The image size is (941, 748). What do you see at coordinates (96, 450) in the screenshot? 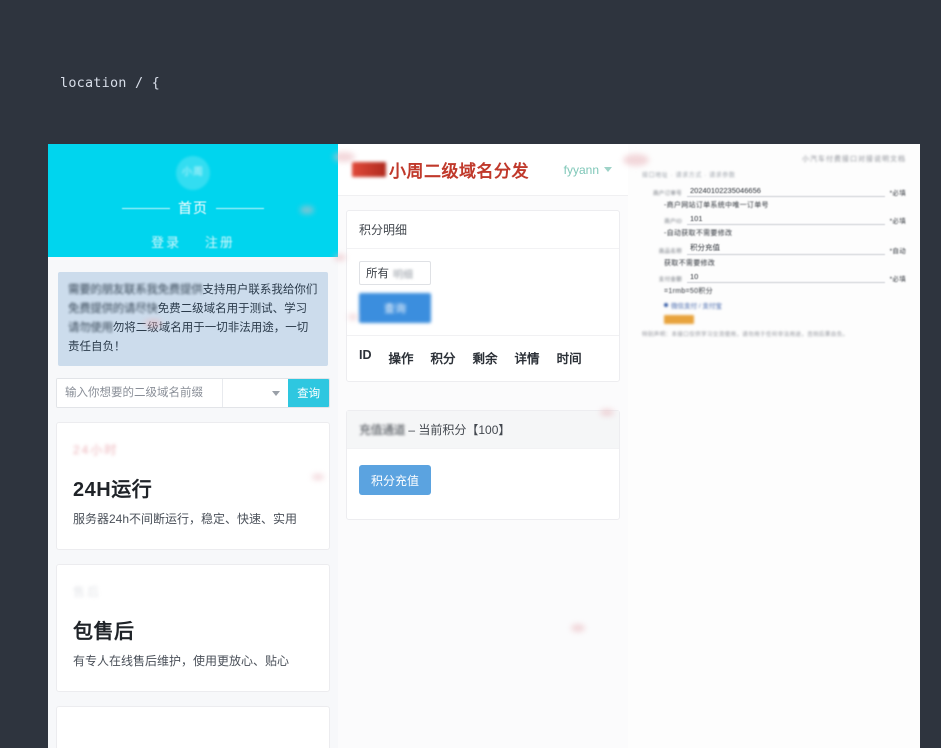
I see `card-deco-mark: 24小时` at bounding box center [96, 450].